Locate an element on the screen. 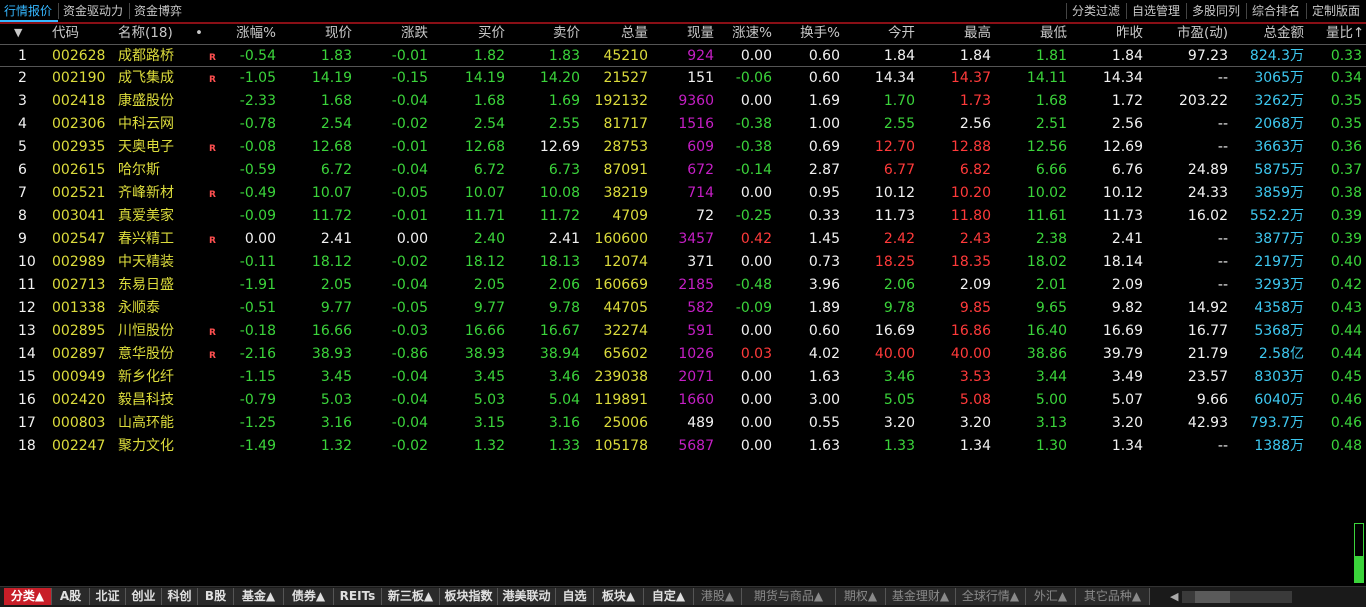 Image resolution: width=1366 pixels, height=607 pixels. header-code: 代码 is located at coordinates (65, 33).